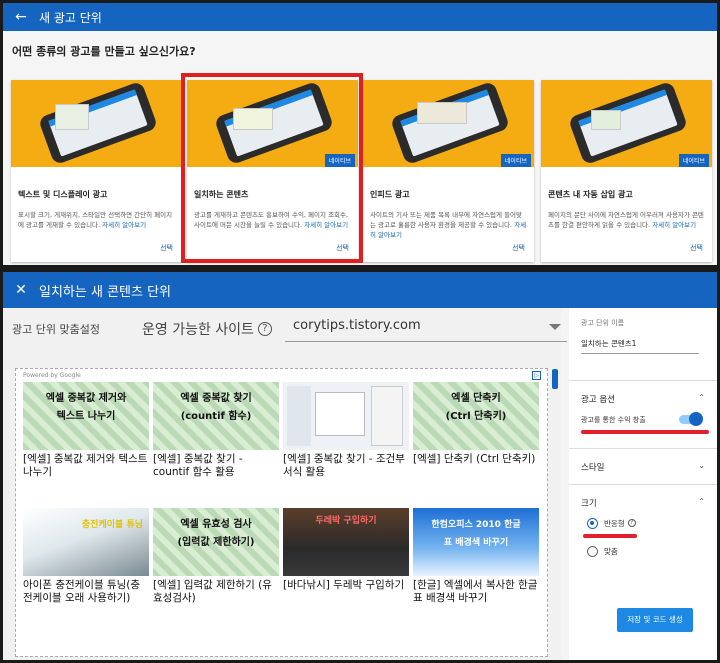 The height and width of the screenshot is (663, 720). I want to click on list-item: 두레박 구입하기 [바다낚시] 두레박 구입하기, so click(346, 550).